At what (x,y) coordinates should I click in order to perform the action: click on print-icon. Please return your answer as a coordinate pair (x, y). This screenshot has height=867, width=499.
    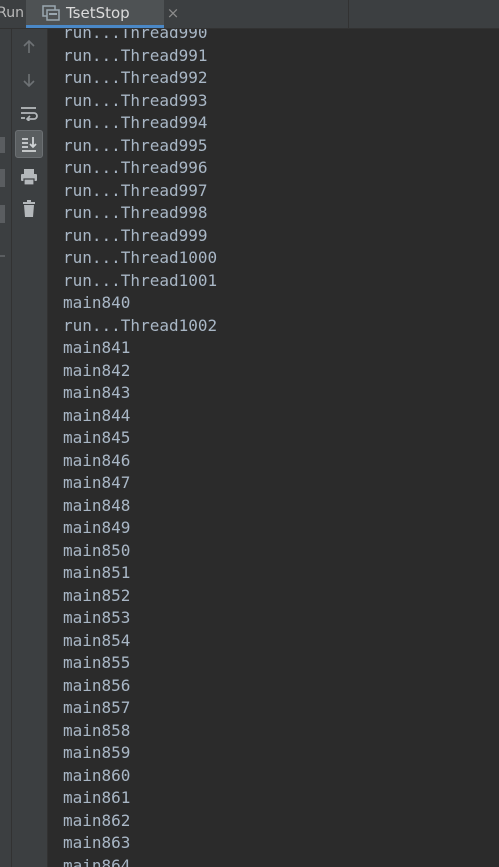
    Looking at the image, I should click on (29, 177).